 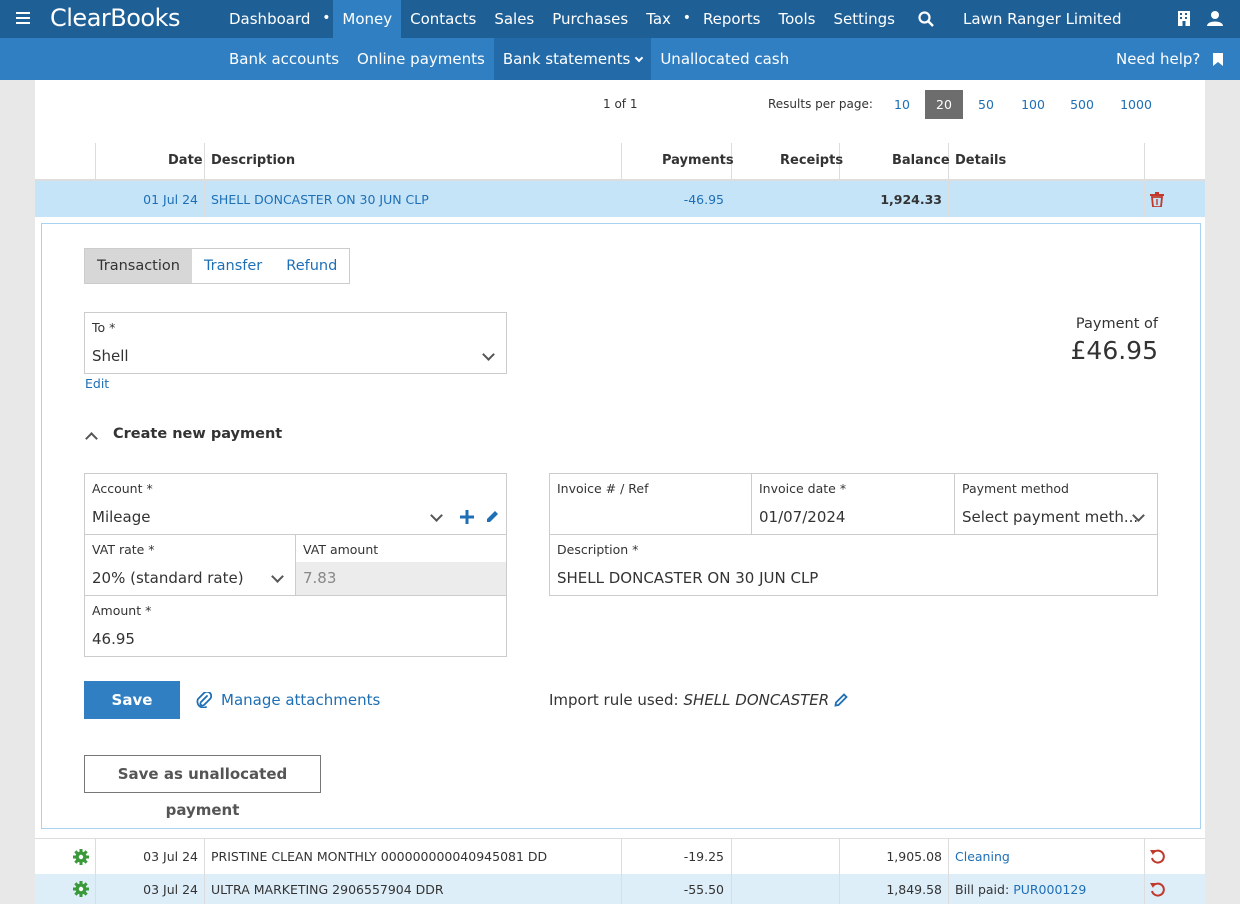 I want to click on to-label: To *, so click(x=104, y=327).